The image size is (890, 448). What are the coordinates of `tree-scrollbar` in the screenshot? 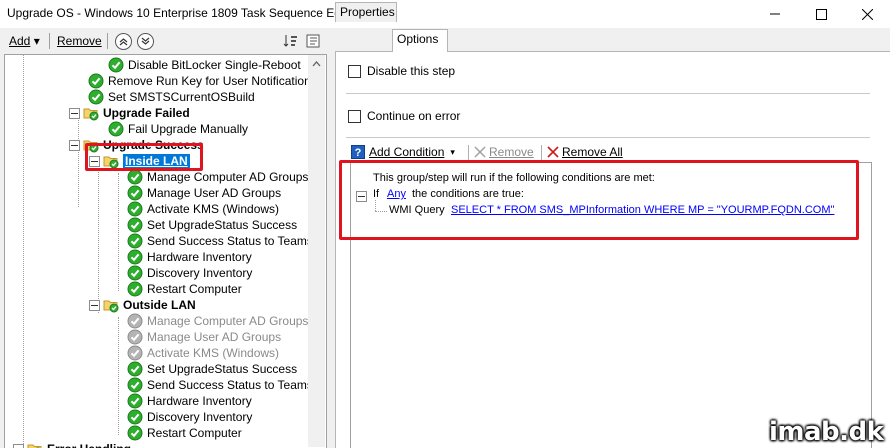 It's located at (316, 251).